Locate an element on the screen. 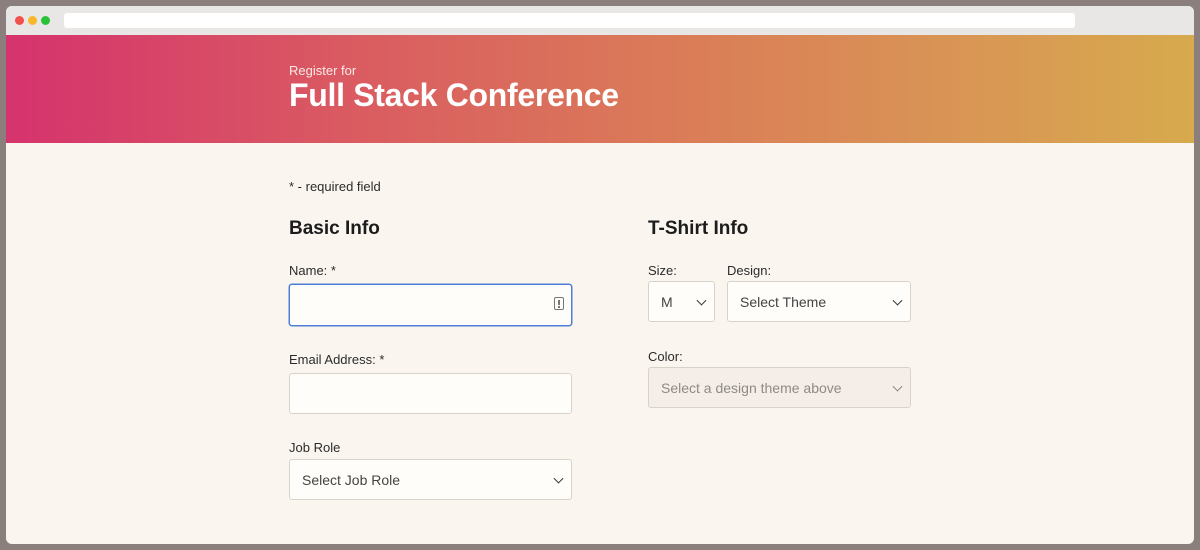 The image size is (1200, 550). size-select: M is located at coordinates (681, 301).